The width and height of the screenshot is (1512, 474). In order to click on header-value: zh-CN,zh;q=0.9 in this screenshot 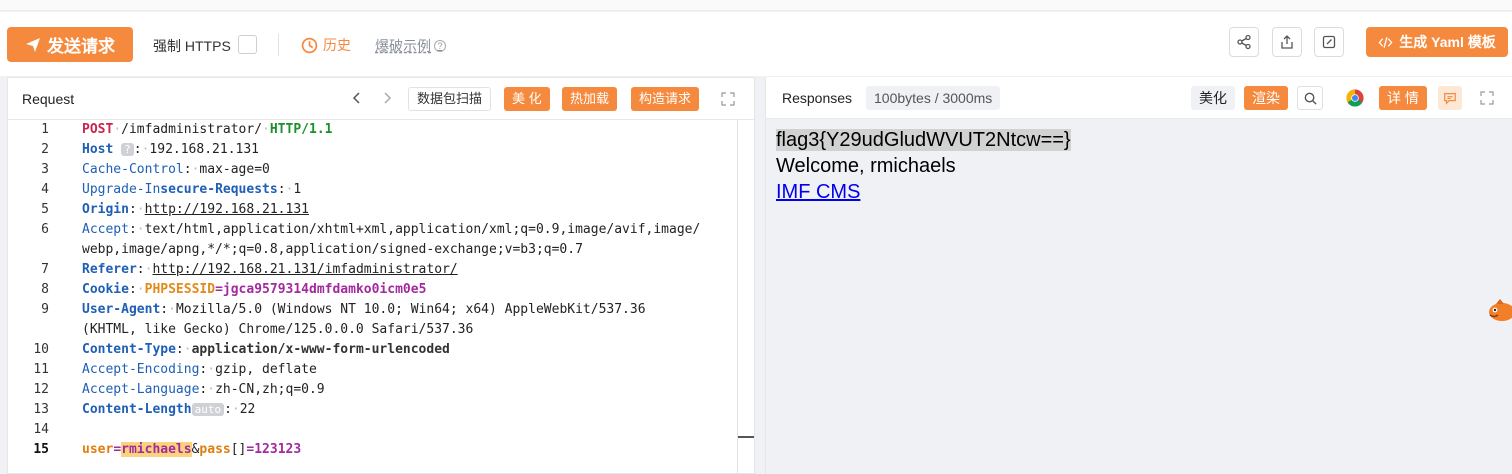, I will do `click(270, 389)`.